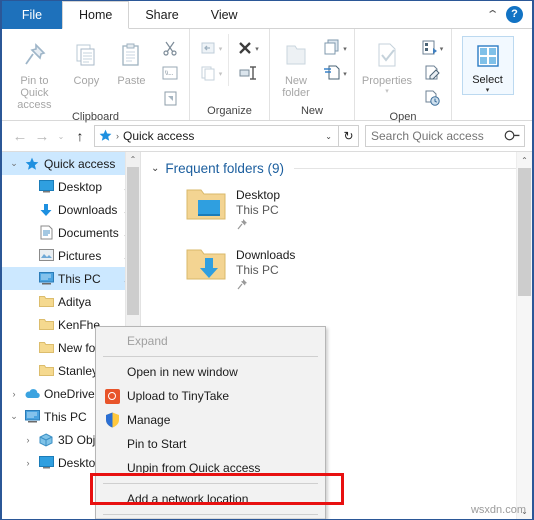  I want to click on cut-button, so click(170, 49).